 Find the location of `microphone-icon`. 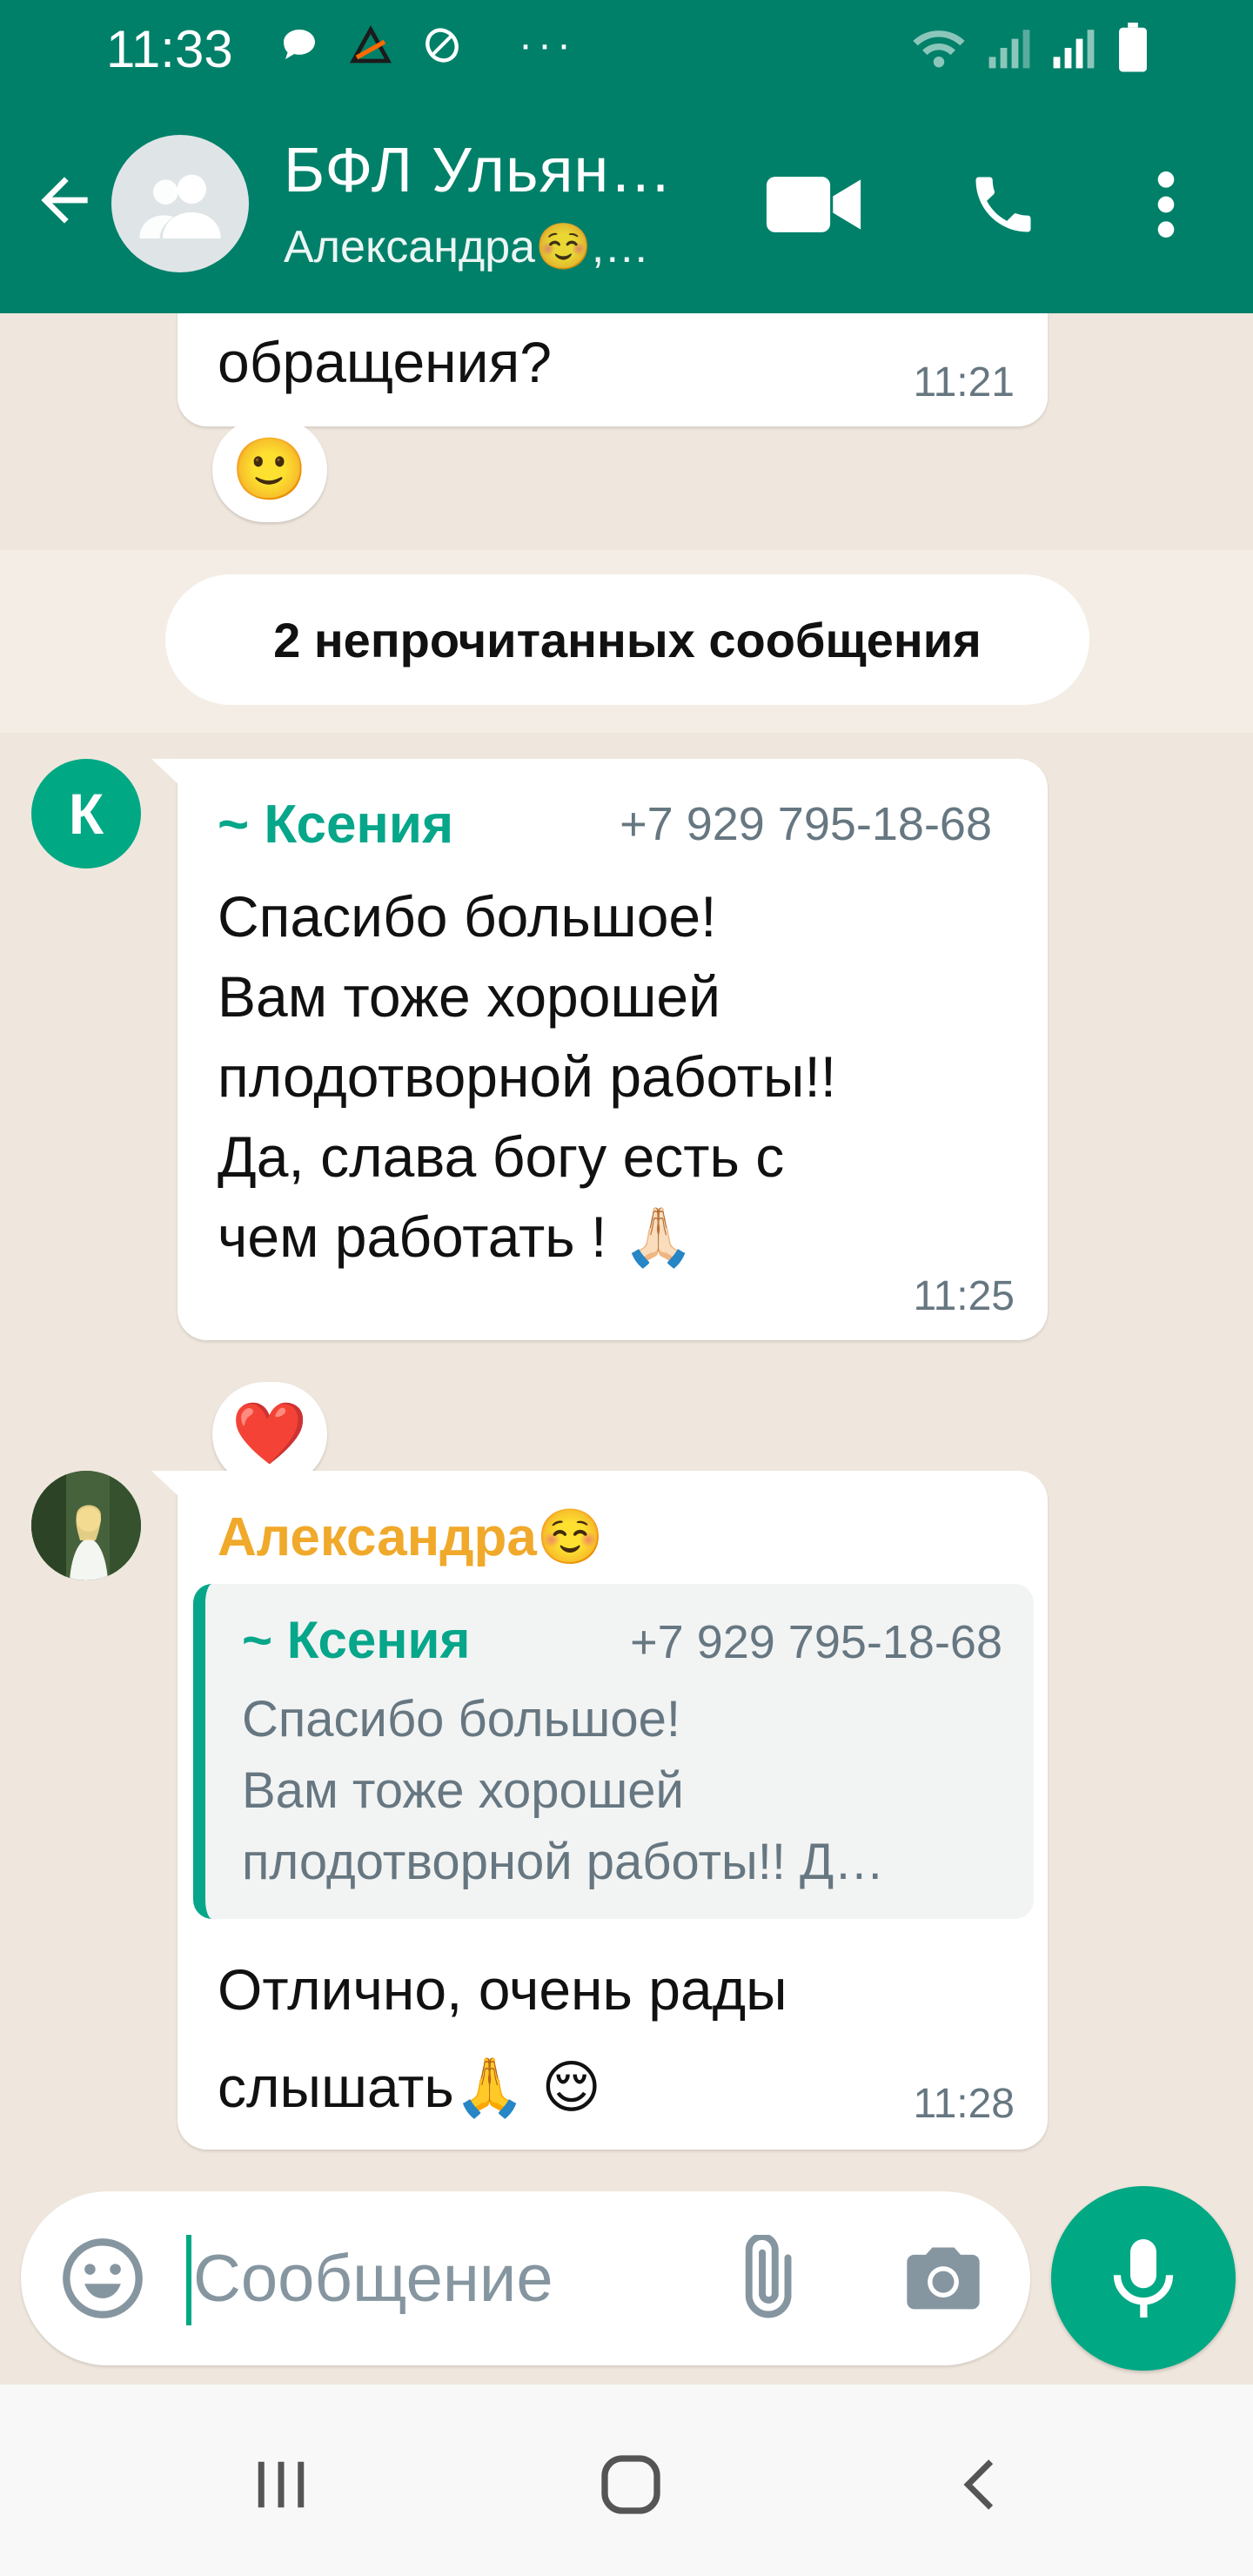

microphone-icon is located at coordinates (1143, 2278).